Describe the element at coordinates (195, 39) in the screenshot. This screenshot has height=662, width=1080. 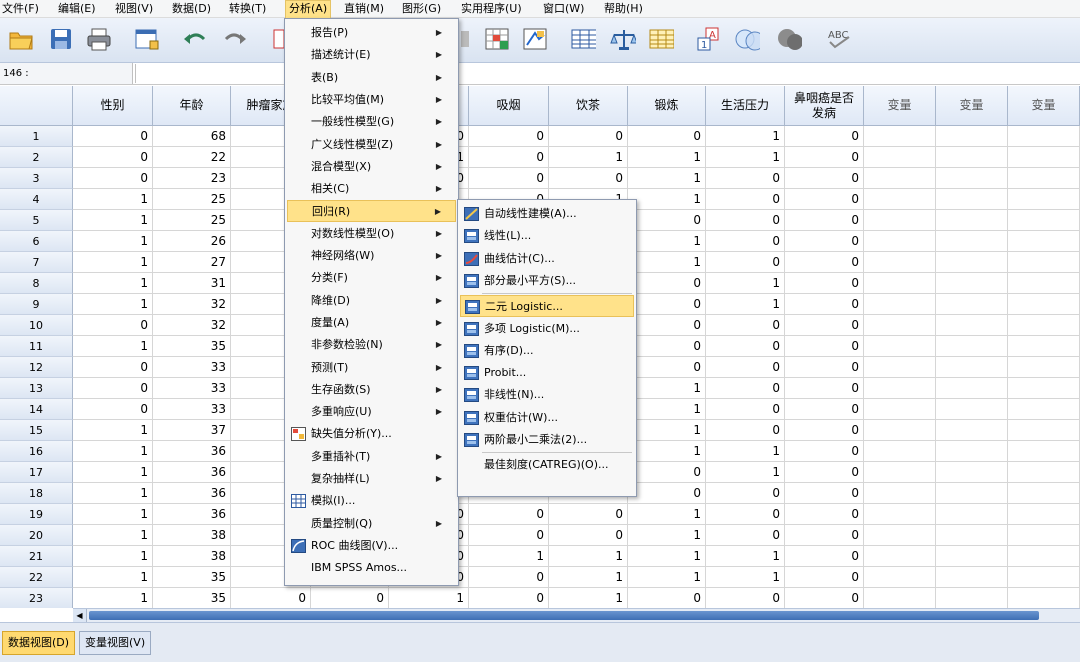
I see `undo-icon` at that location.